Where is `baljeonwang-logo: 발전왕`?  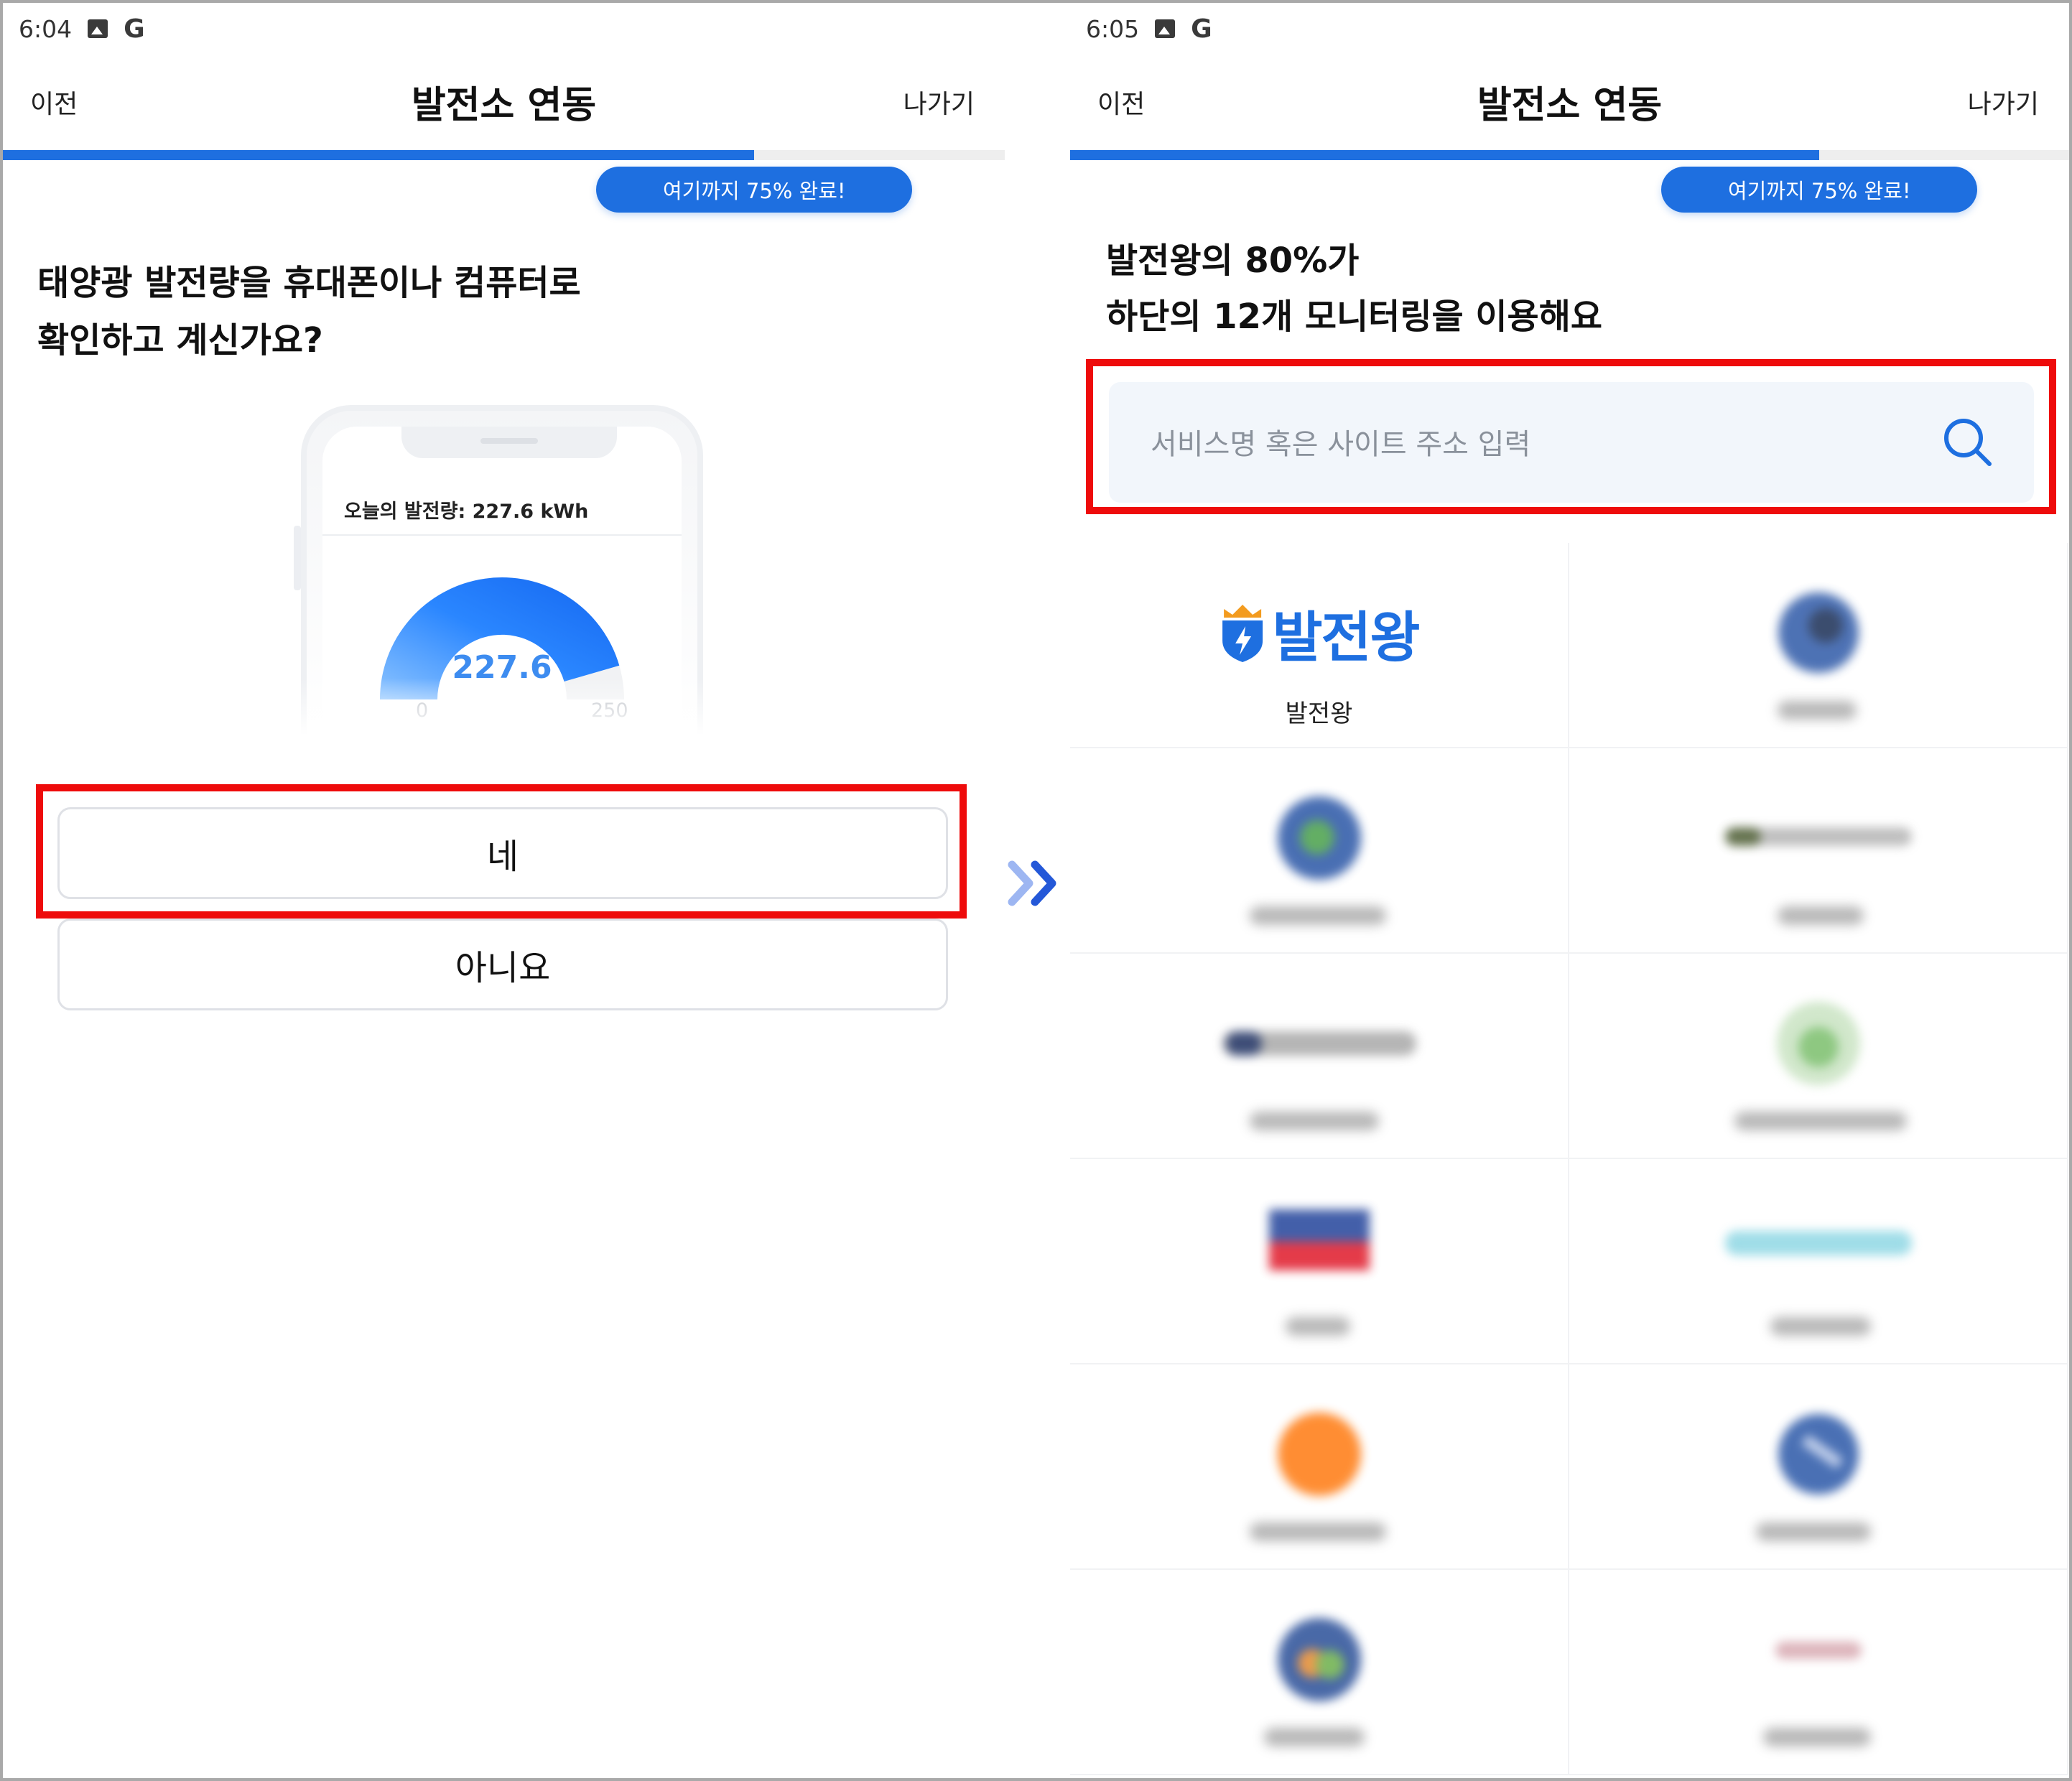 baljeonwang-logo: 발전왕 is located at coordinates (1320, 632).